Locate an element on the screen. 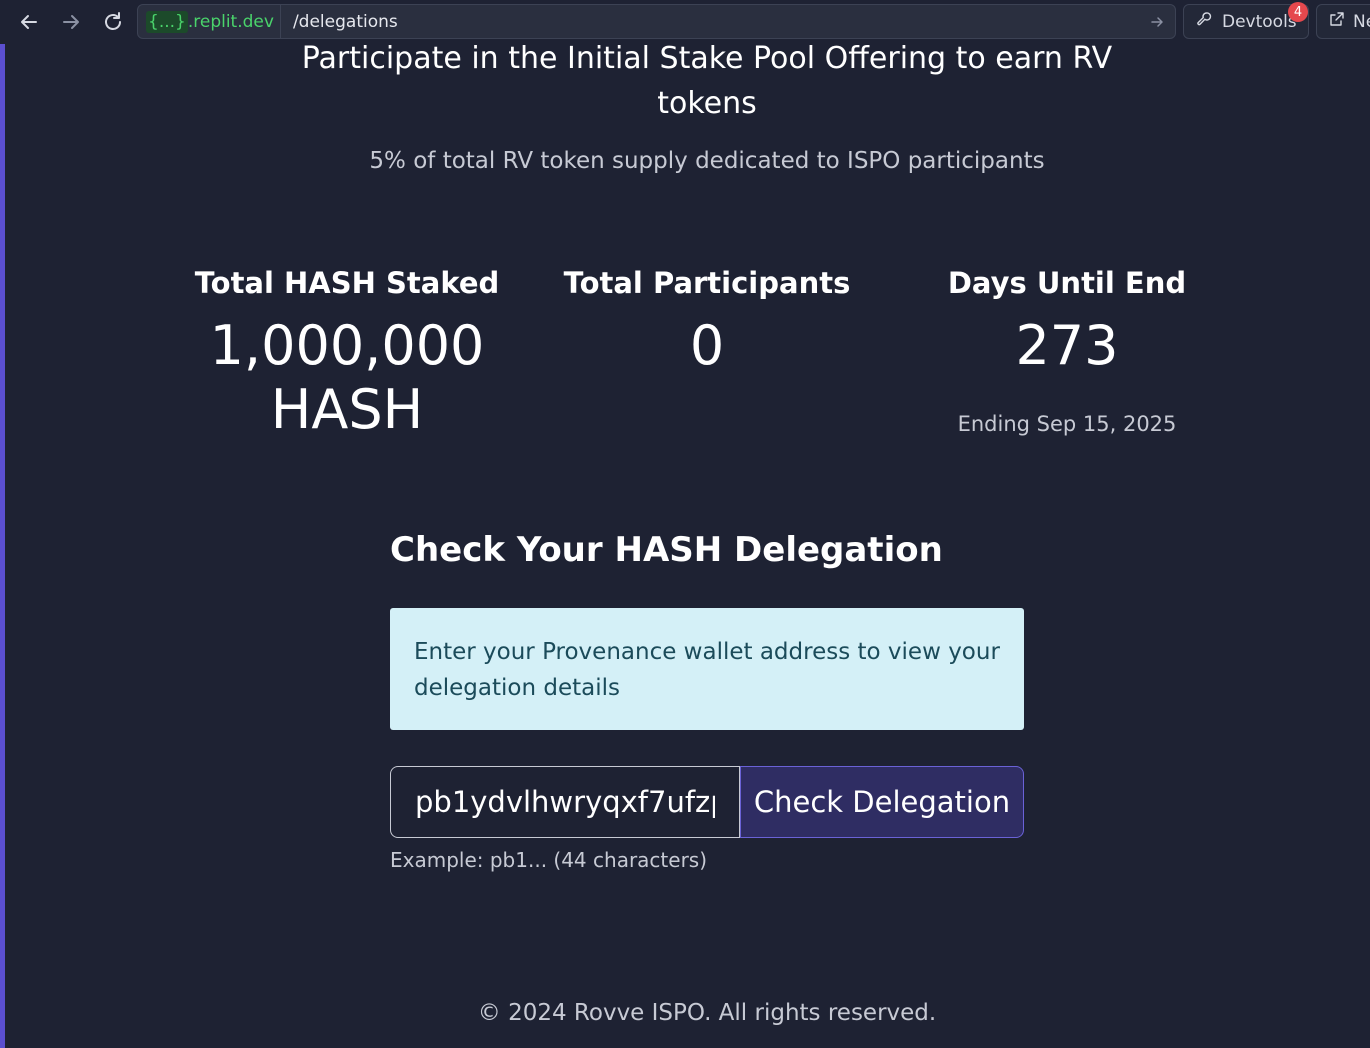 This screenshot has width=1370, height=1048. stat-label: Total HASH Staked is located at coordinates (347, 283).